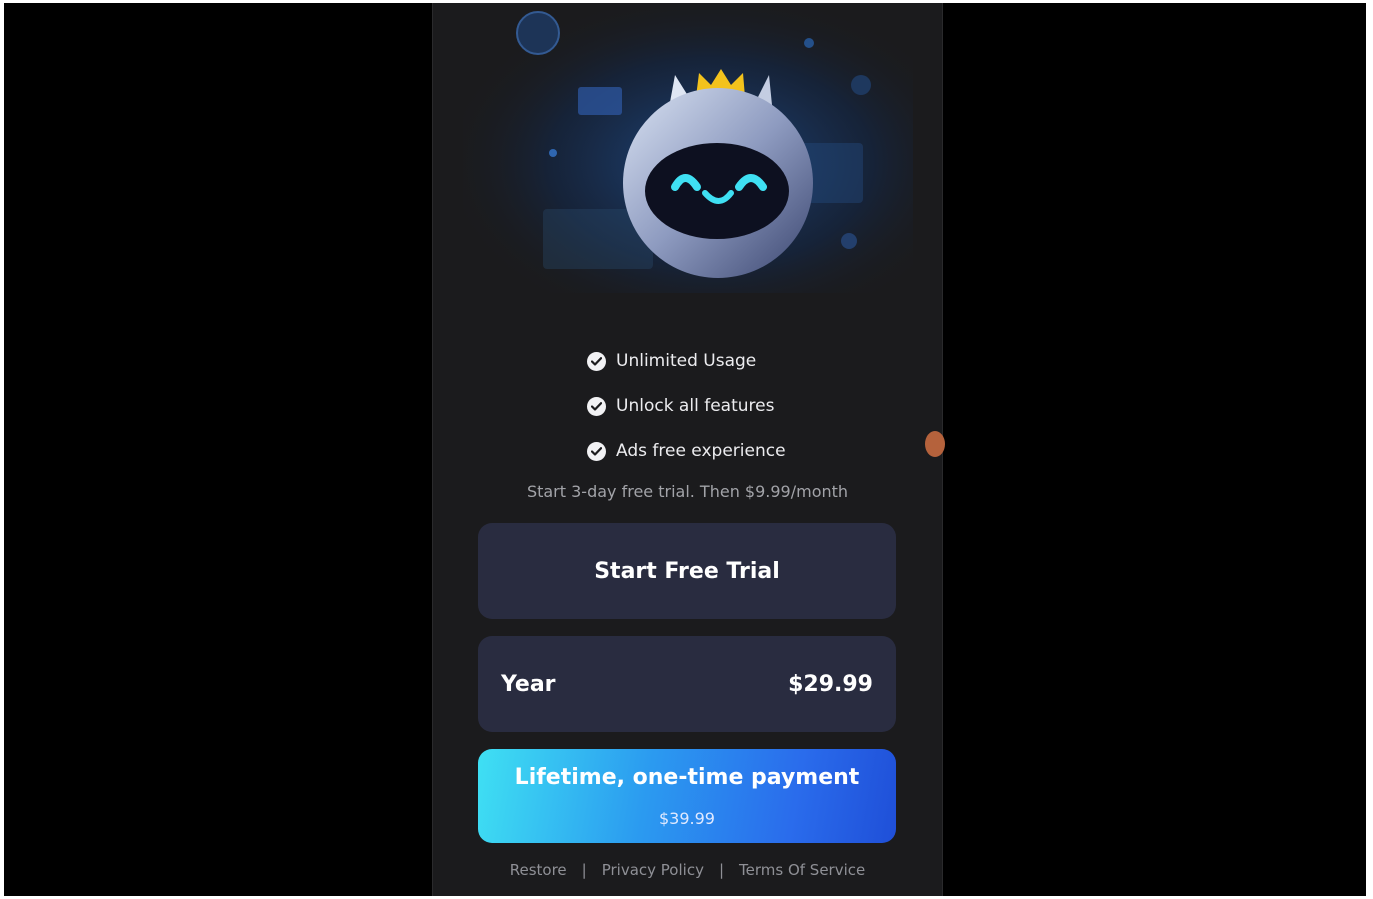 This screenshot has height=899, width=1373. Describe the element at coordinates (686, 361) in the screenshot. I see `feature-label: Unlimited Usage` at that location.